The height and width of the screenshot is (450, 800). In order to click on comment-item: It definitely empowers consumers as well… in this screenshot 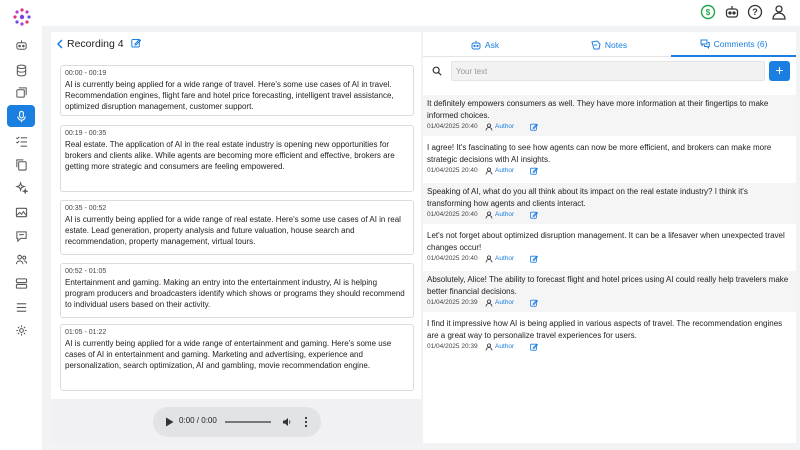, I will do `click(609, 115)`.